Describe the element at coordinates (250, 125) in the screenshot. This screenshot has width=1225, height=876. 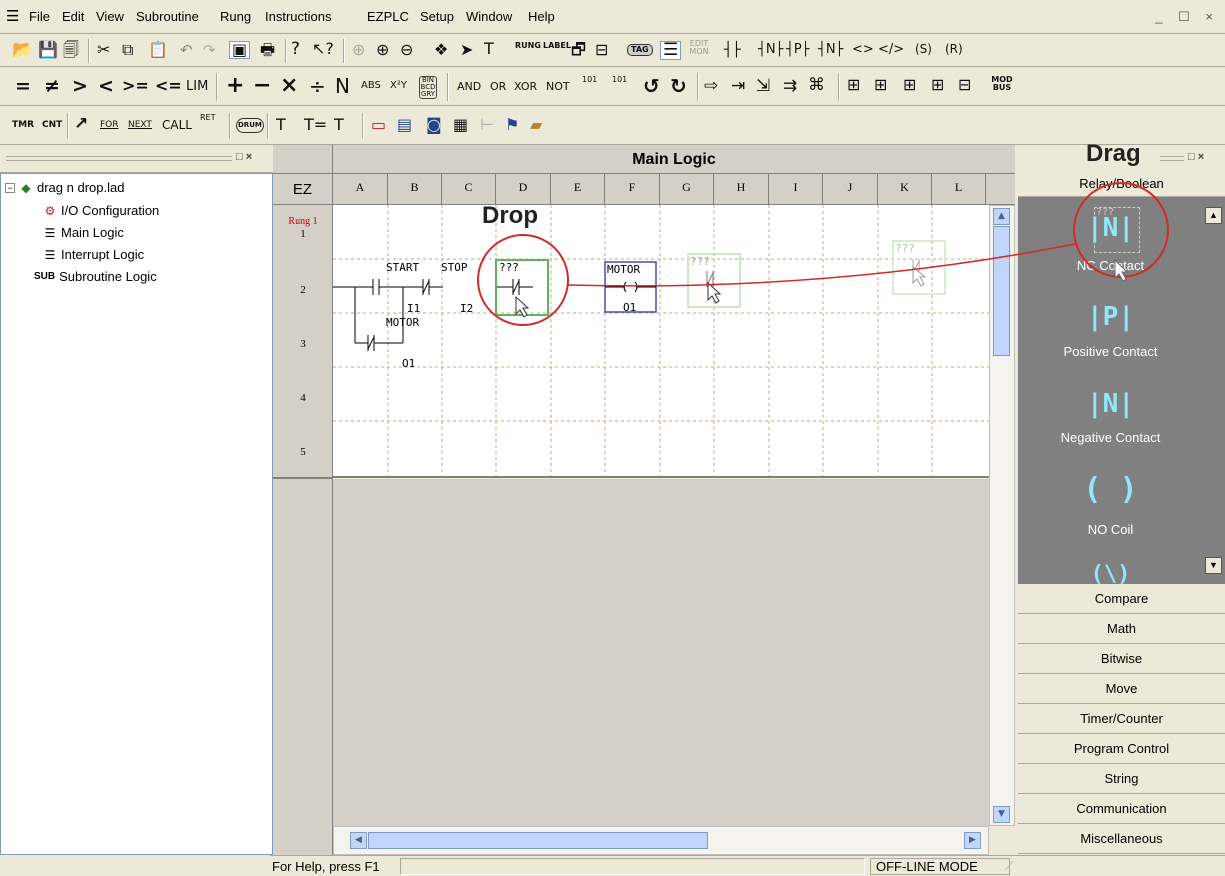
I see `drum-button: DRUM` at that location.